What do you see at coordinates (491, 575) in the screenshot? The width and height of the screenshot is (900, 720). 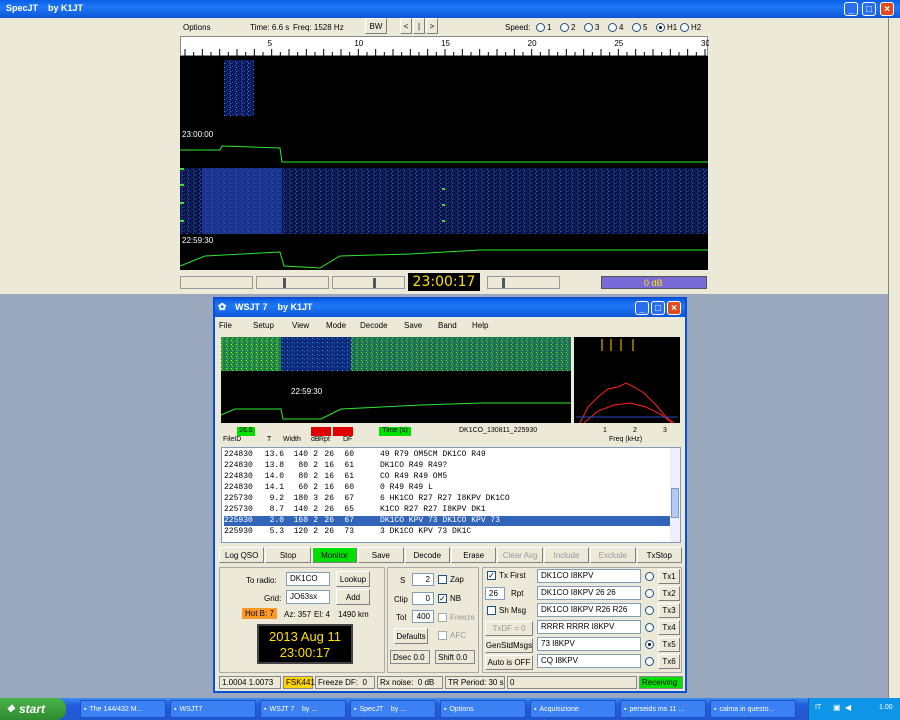 I see `tx-first-checkbox: ✓` at bounding box center [491, 575].